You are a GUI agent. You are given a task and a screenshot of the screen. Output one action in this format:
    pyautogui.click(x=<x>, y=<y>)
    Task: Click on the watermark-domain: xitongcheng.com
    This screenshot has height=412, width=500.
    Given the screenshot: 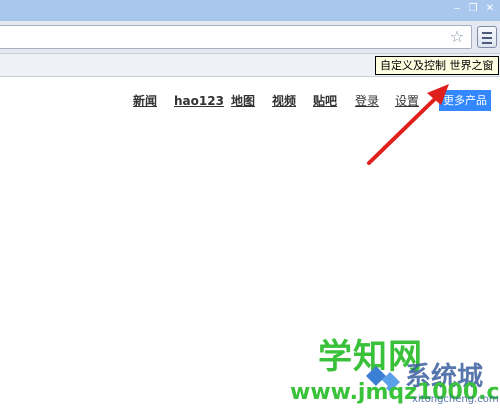 What is the action you would take?
    pyautogui.click(x=455, y=399)
    